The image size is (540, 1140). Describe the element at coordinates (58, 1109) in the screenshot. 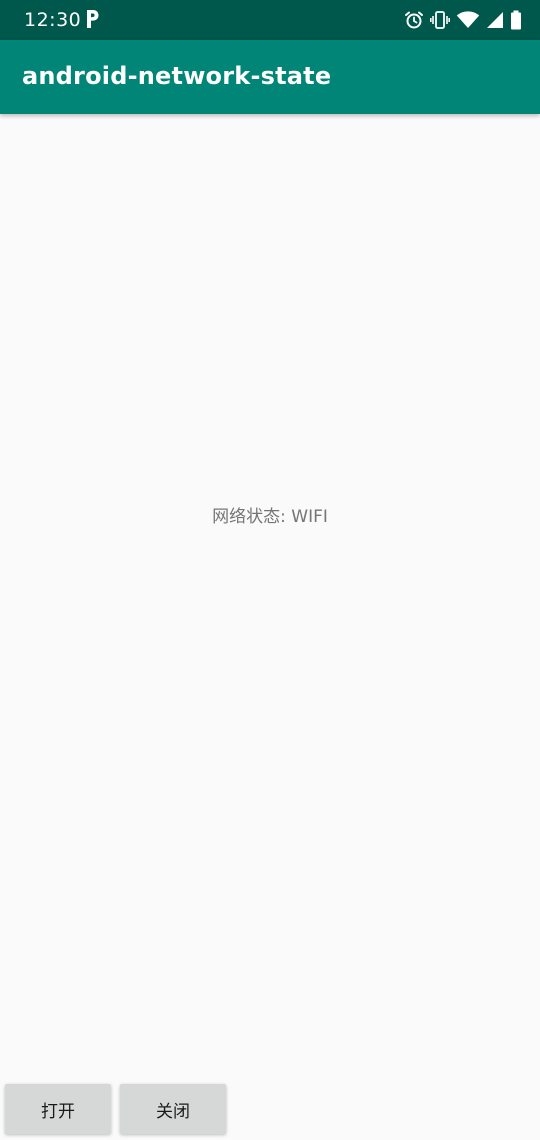

I see `open-button: 打开` at that location.